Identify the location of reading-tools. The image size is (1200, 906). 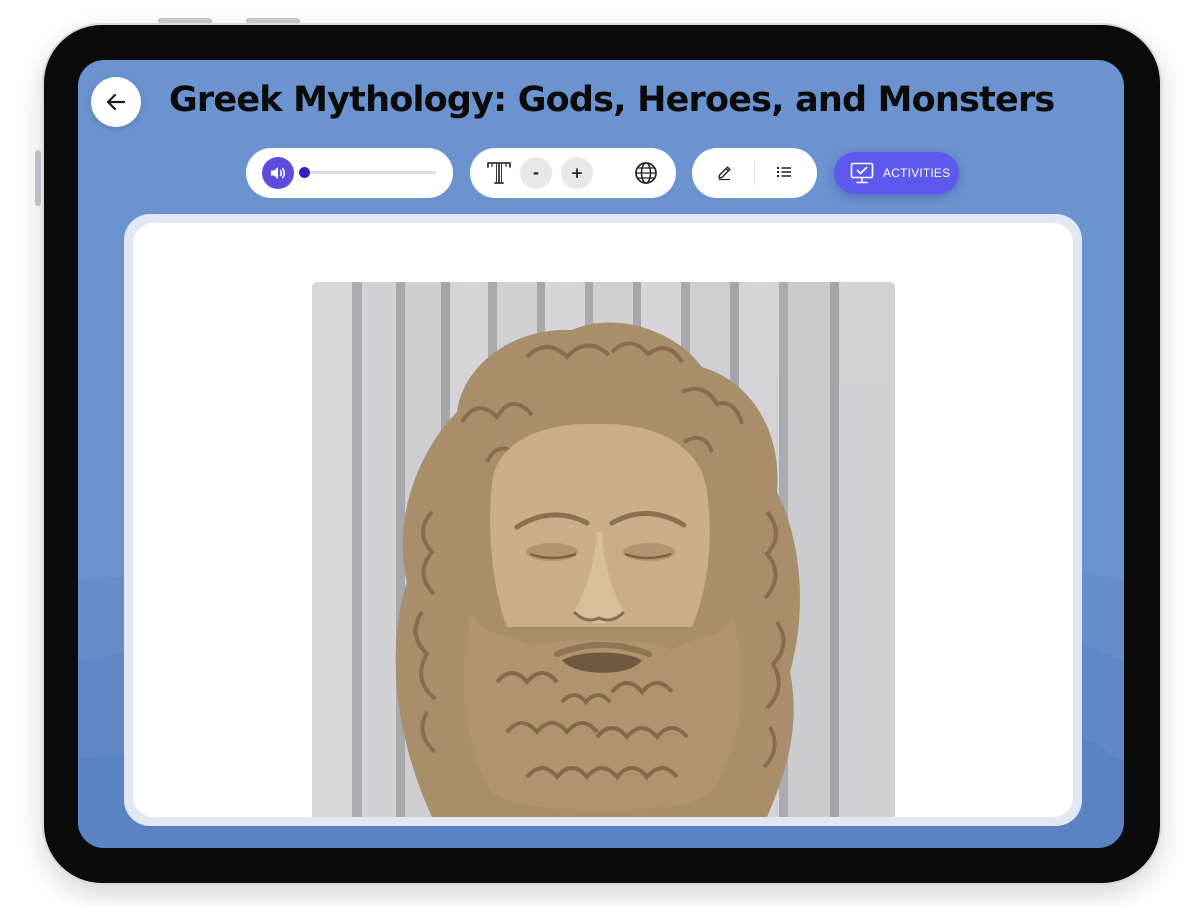
(754, 173).